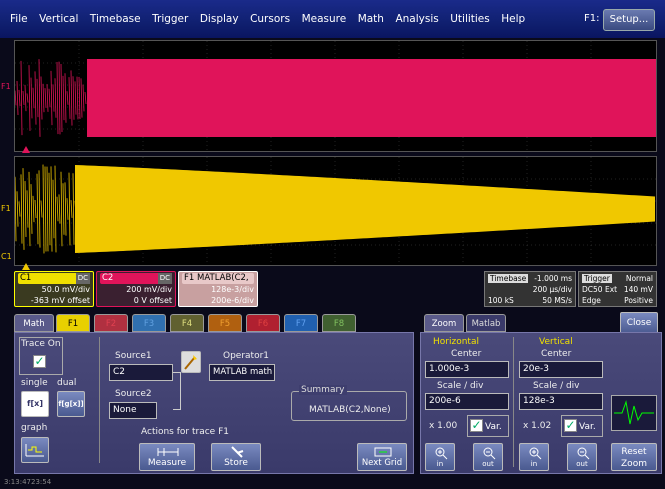 The image size is (665, 489). What do you see at coordinates (133, 394) in the screenshot?
I see `source2-label: Source2` at bounding box center [133, 394].